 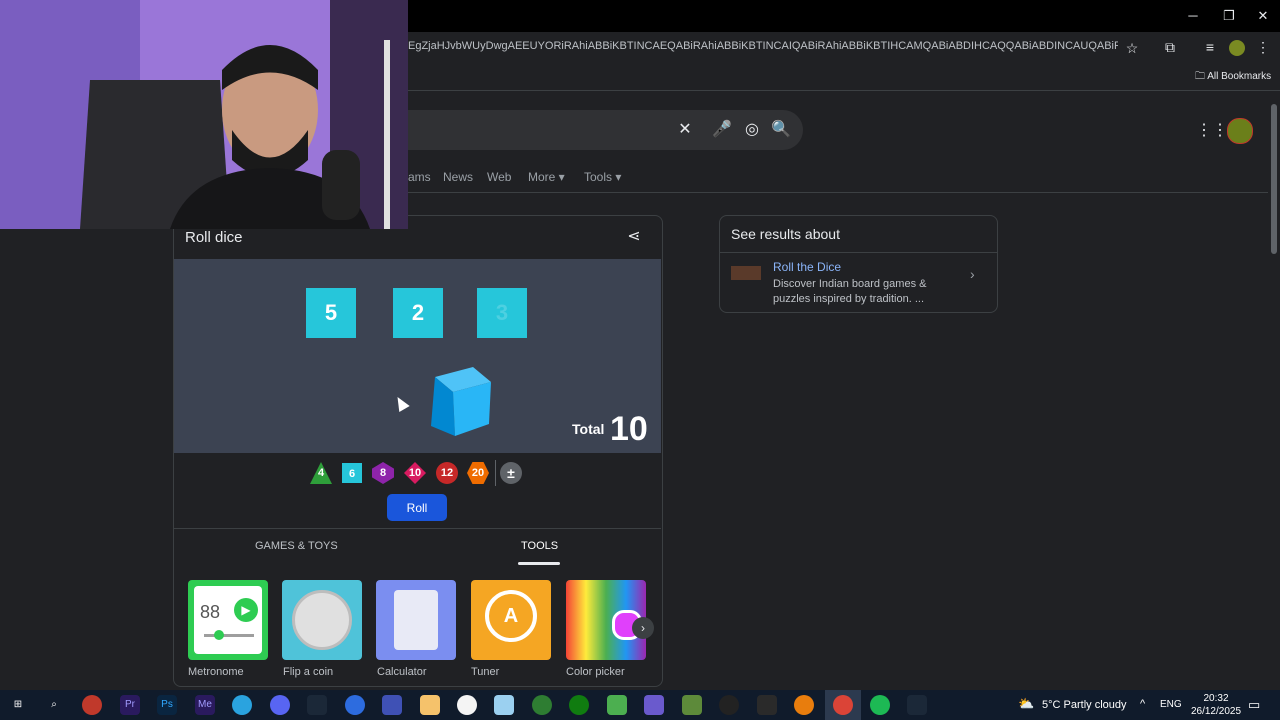 I want to click on app-icon-notes, so click(x=504, y=705).